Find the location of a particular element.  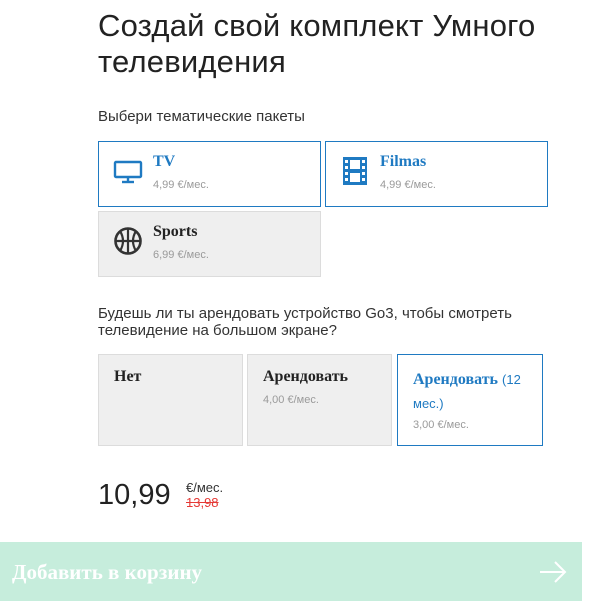

device-option-no-label: Нет is located at coordinates (128, 376).